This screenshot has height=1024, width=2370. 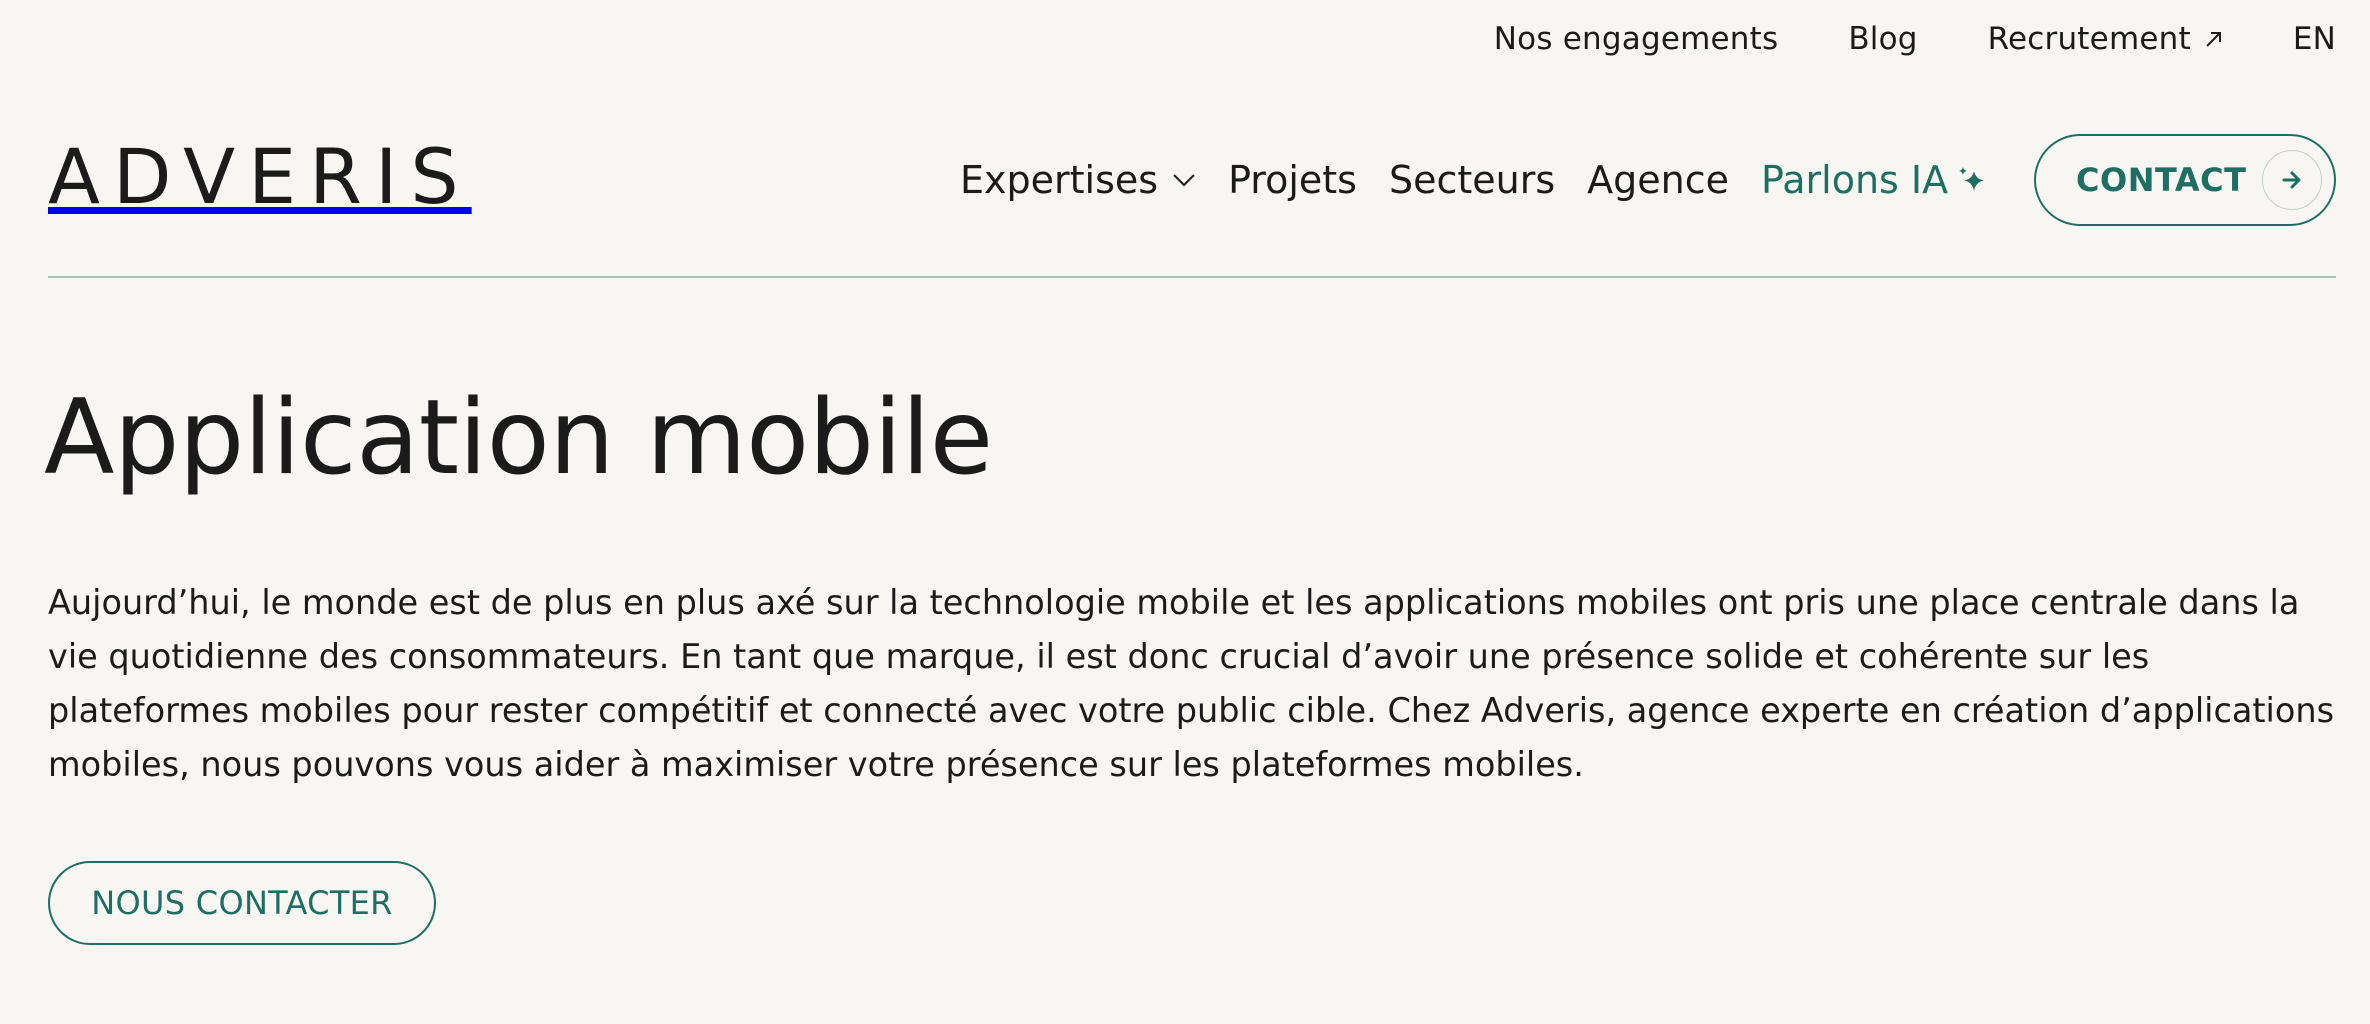 What do you see at coordinates (2292, 180) in the screenshot?
I see `arrow-right-icon` at bounding box center [2292, 180].